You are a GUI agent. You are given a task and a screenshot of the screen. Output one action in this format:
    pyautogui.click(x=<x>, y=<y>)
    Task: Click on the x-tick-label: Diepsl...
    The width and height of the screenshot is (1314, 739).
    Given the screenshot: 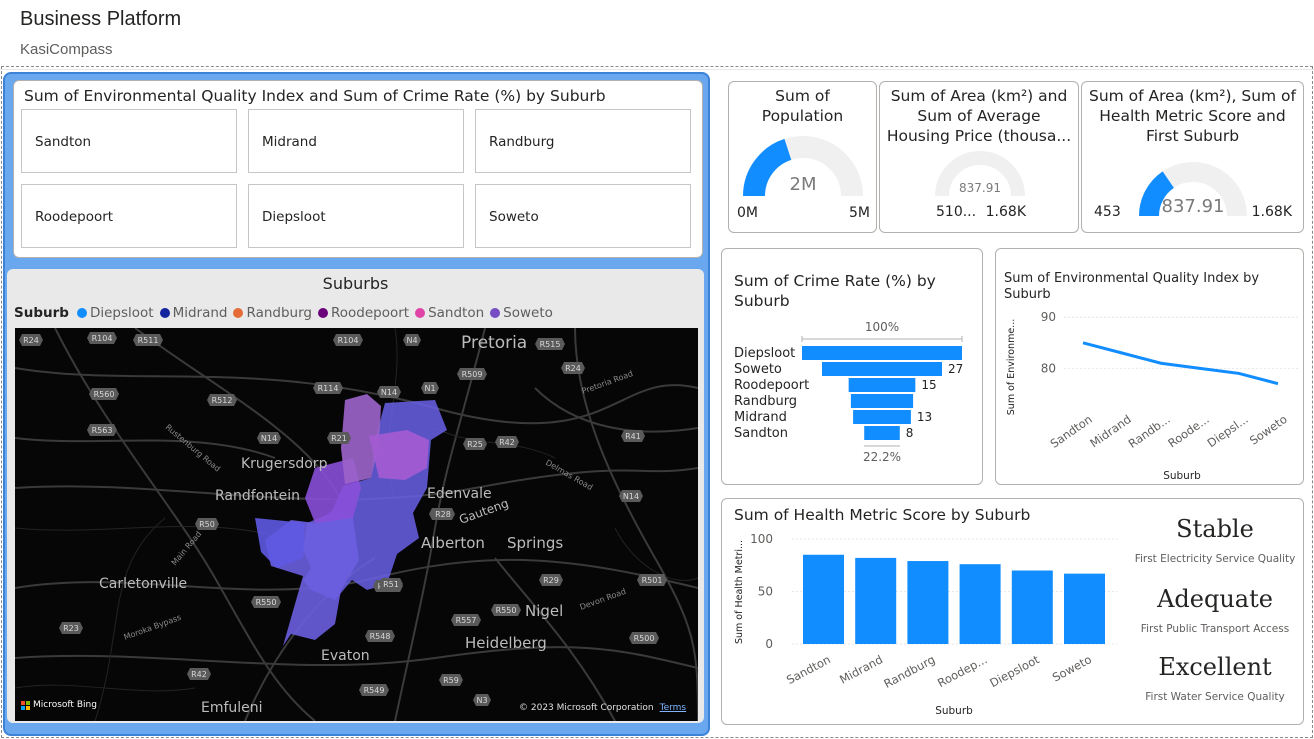 What is the action you would take?
    pyautogui.click(x=1228, y=431)
    